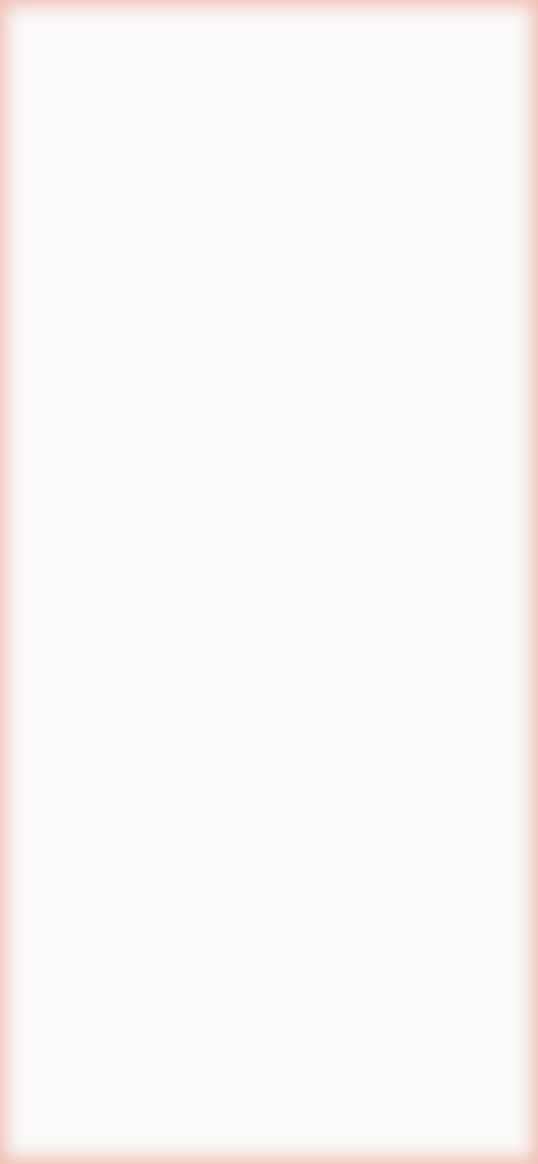  I want to click on filters-toggle: Filtri, so click(265, 922).